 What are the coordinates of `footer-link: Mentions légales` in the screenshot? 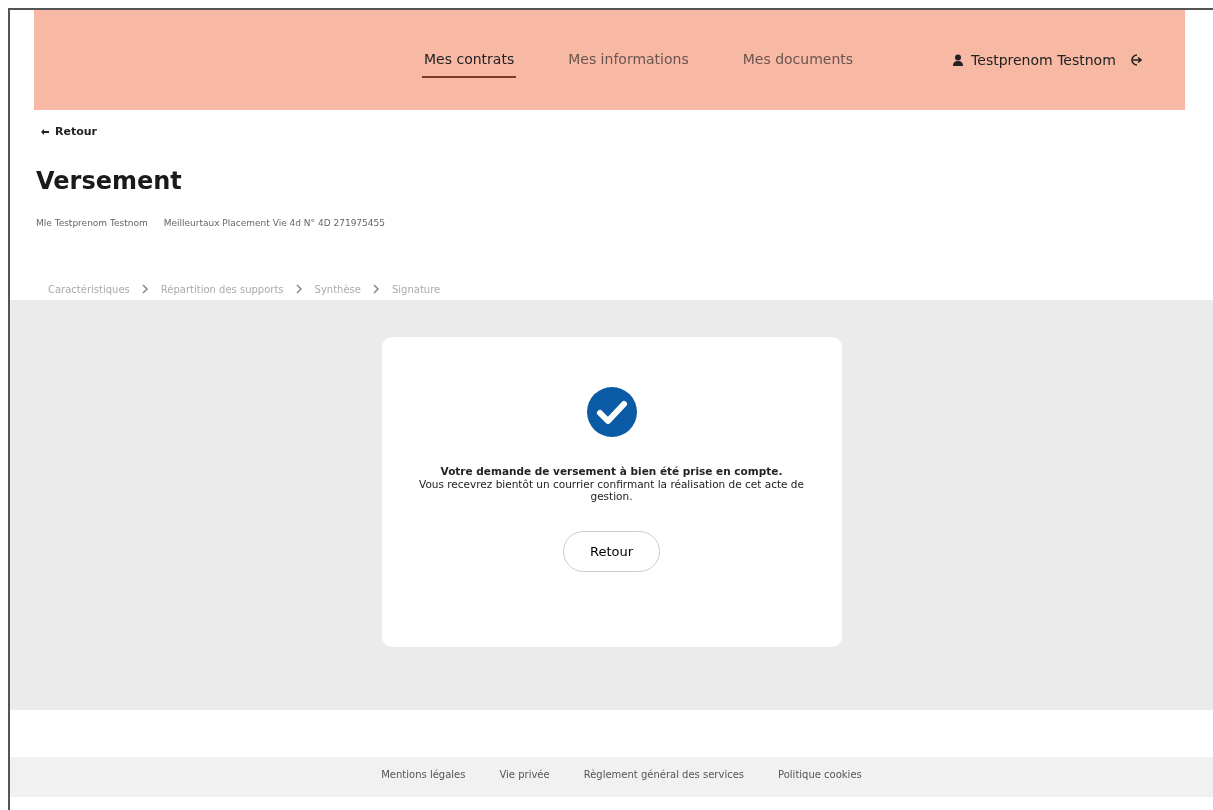 It's located at (423, 782).